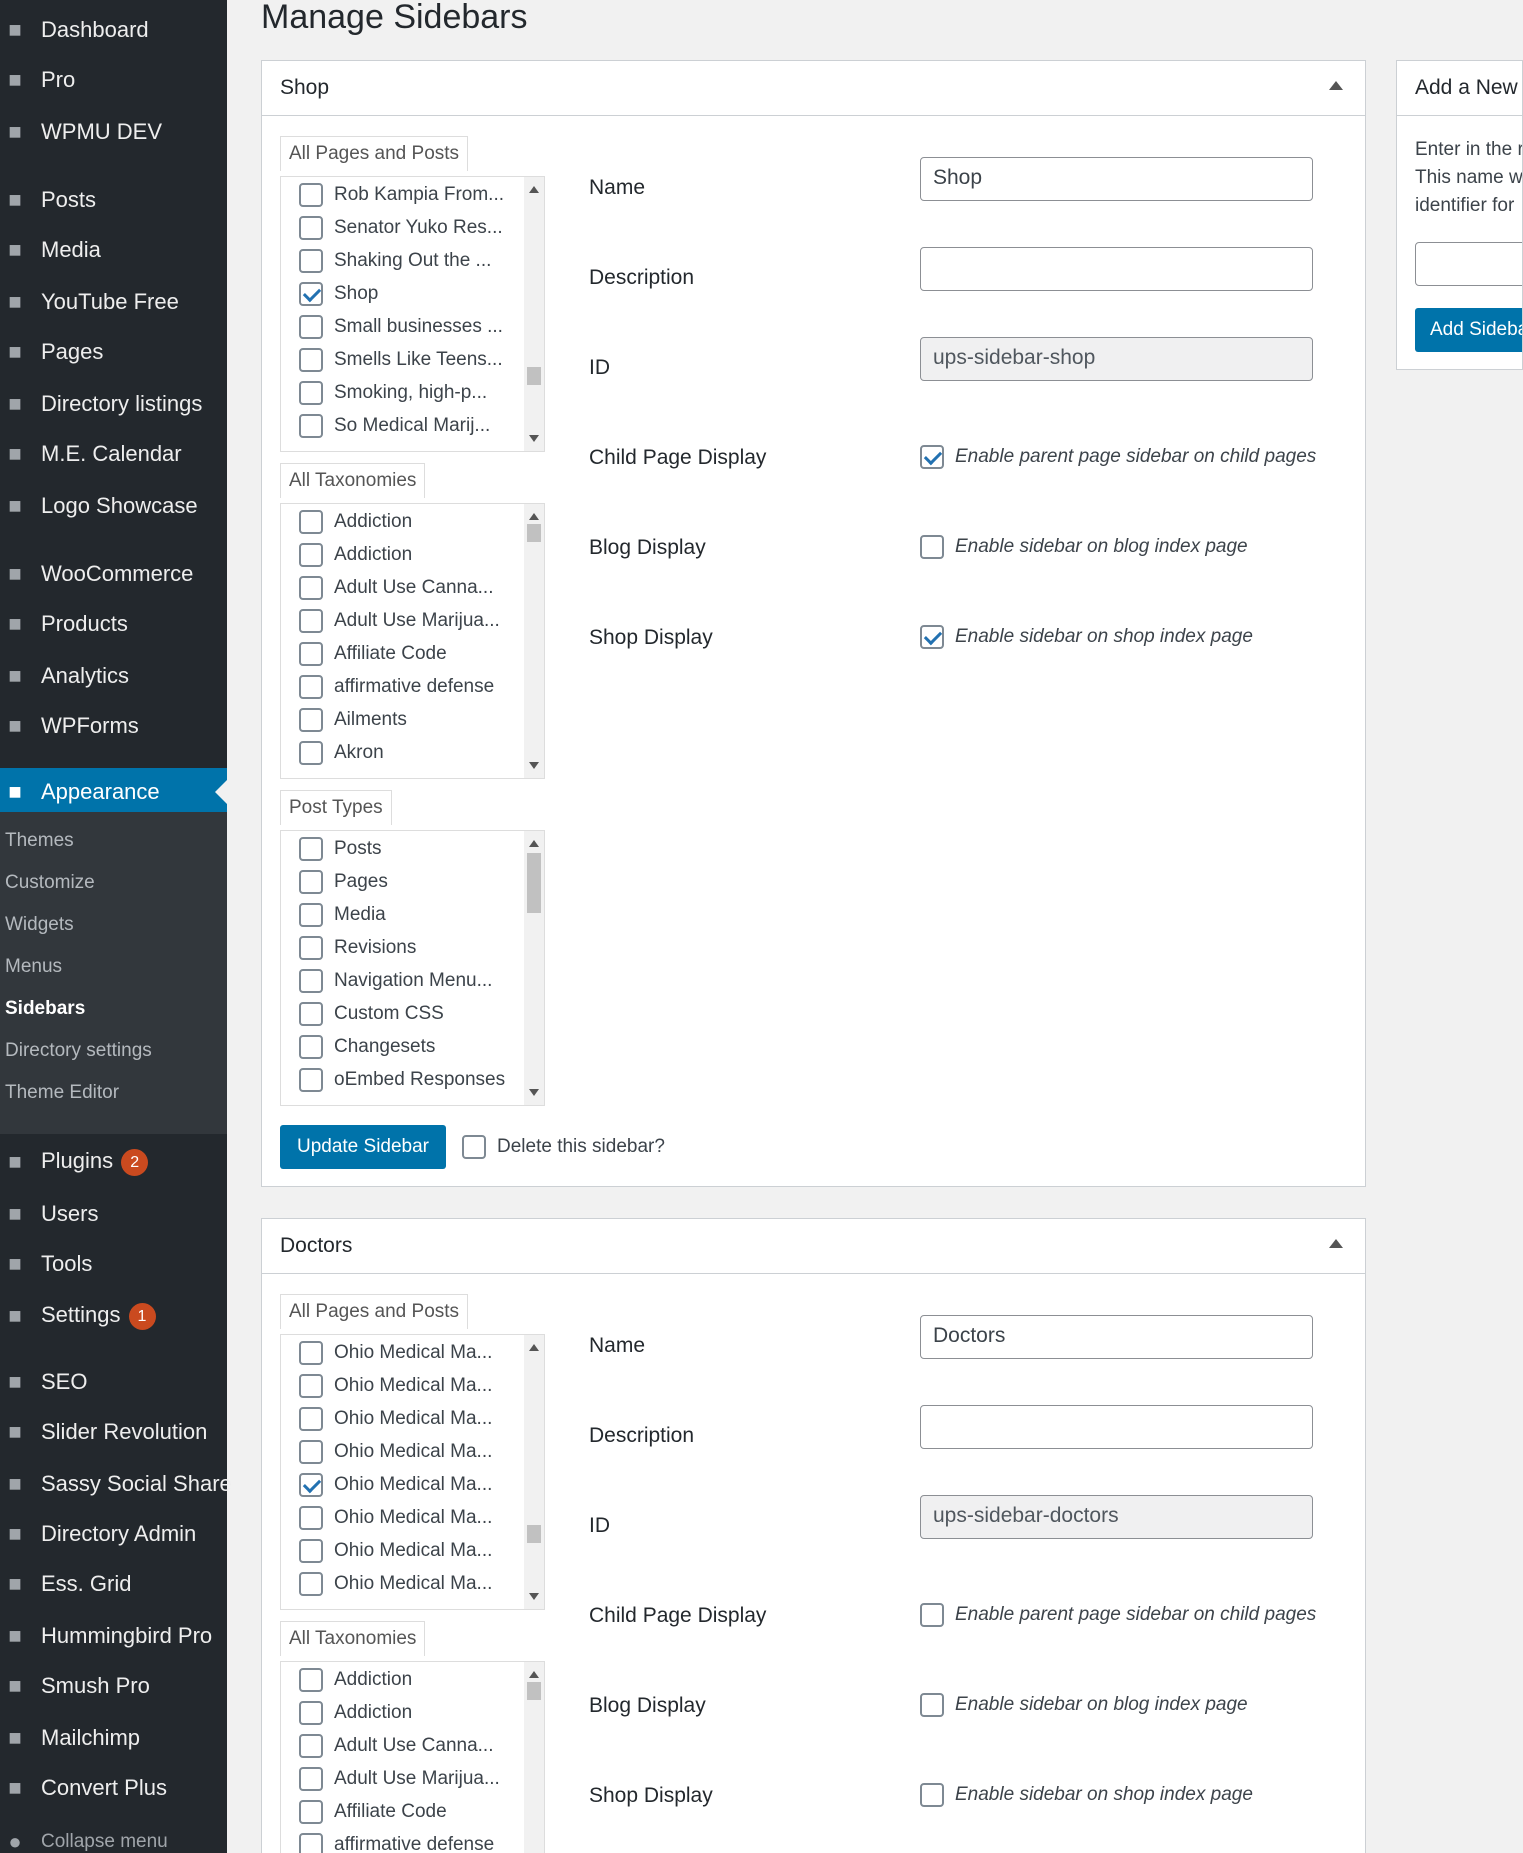 The height and width of the screenshot is (1853, 1523). What do you see at coordinates (113, 1636) in the screenshot?
I see `menu-item-hummingbird-pro: ■ Hummingbird Pro` at bounding box center [113, 1636].